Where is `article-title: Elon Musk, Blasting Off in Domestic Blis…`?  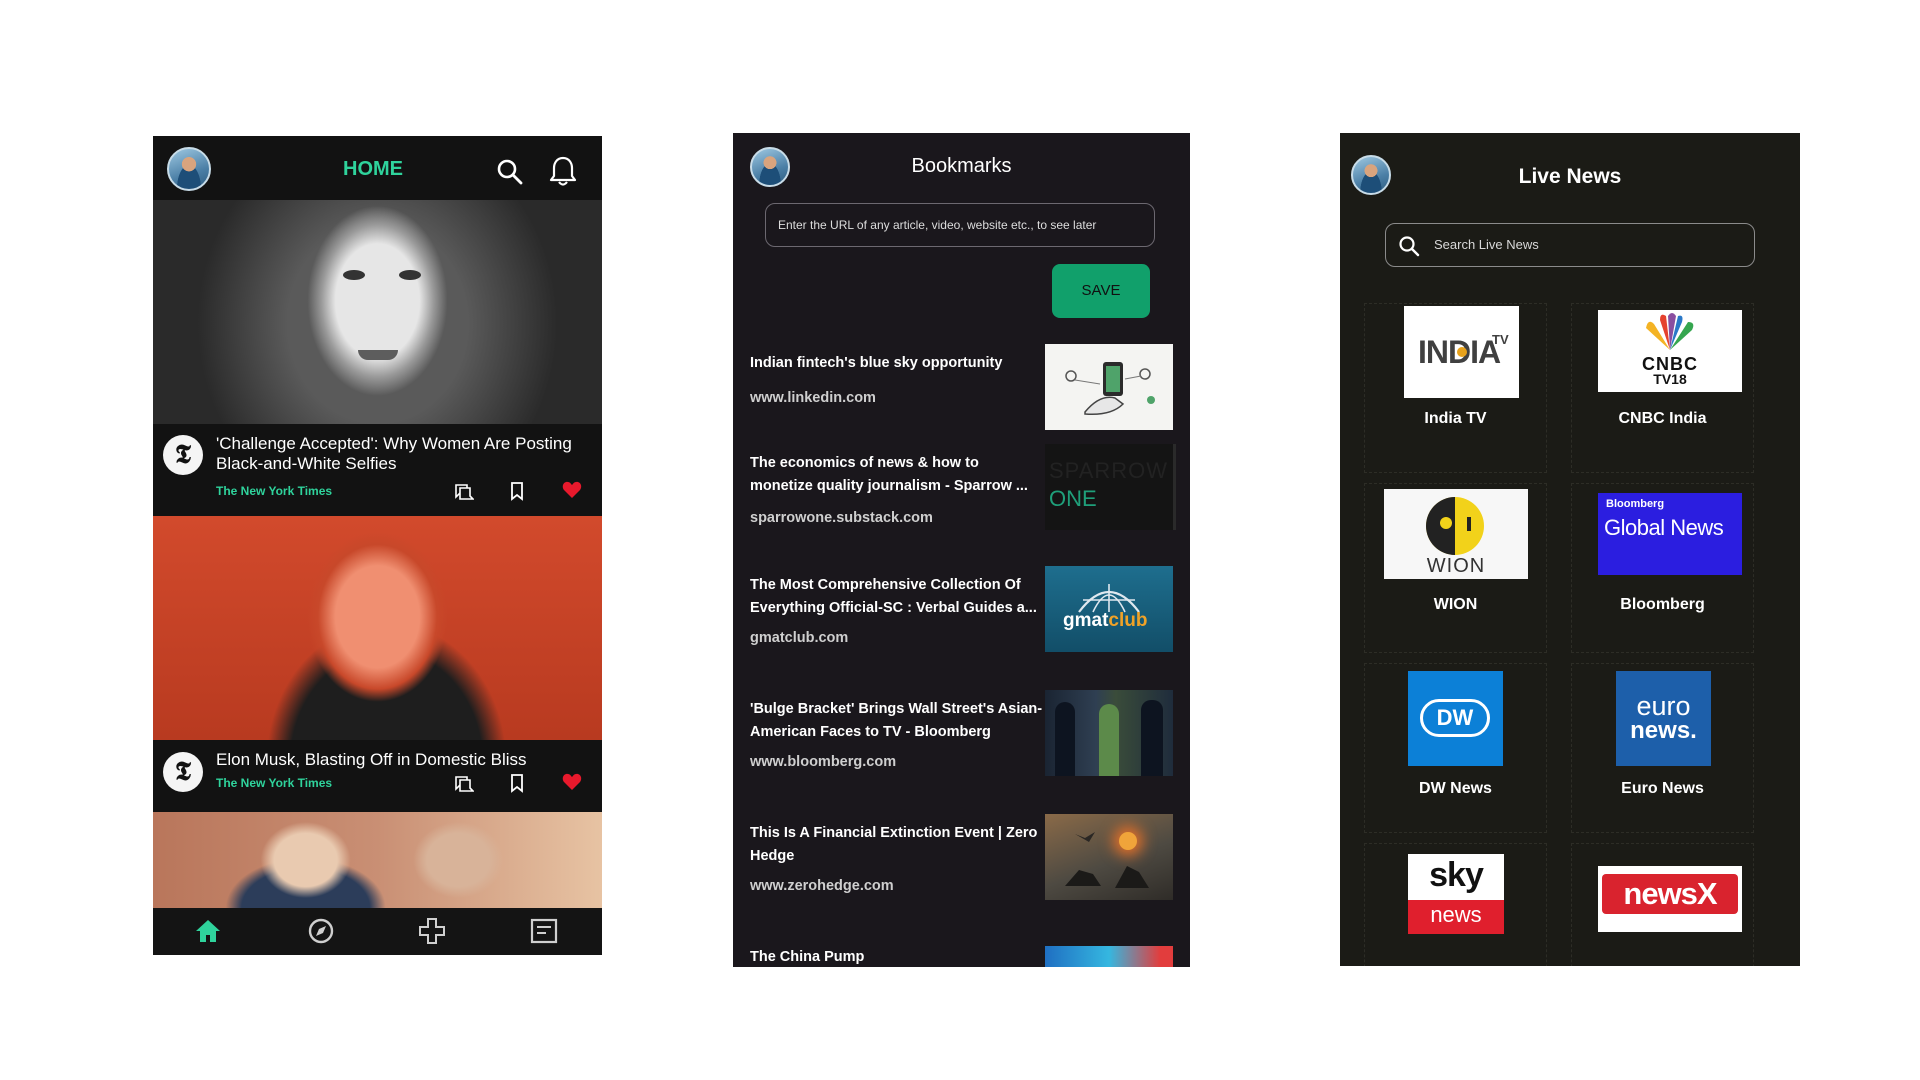 article-title: Elon Musk, Blasting Off in Domestic Blis… is located at coordinates (394, 760).